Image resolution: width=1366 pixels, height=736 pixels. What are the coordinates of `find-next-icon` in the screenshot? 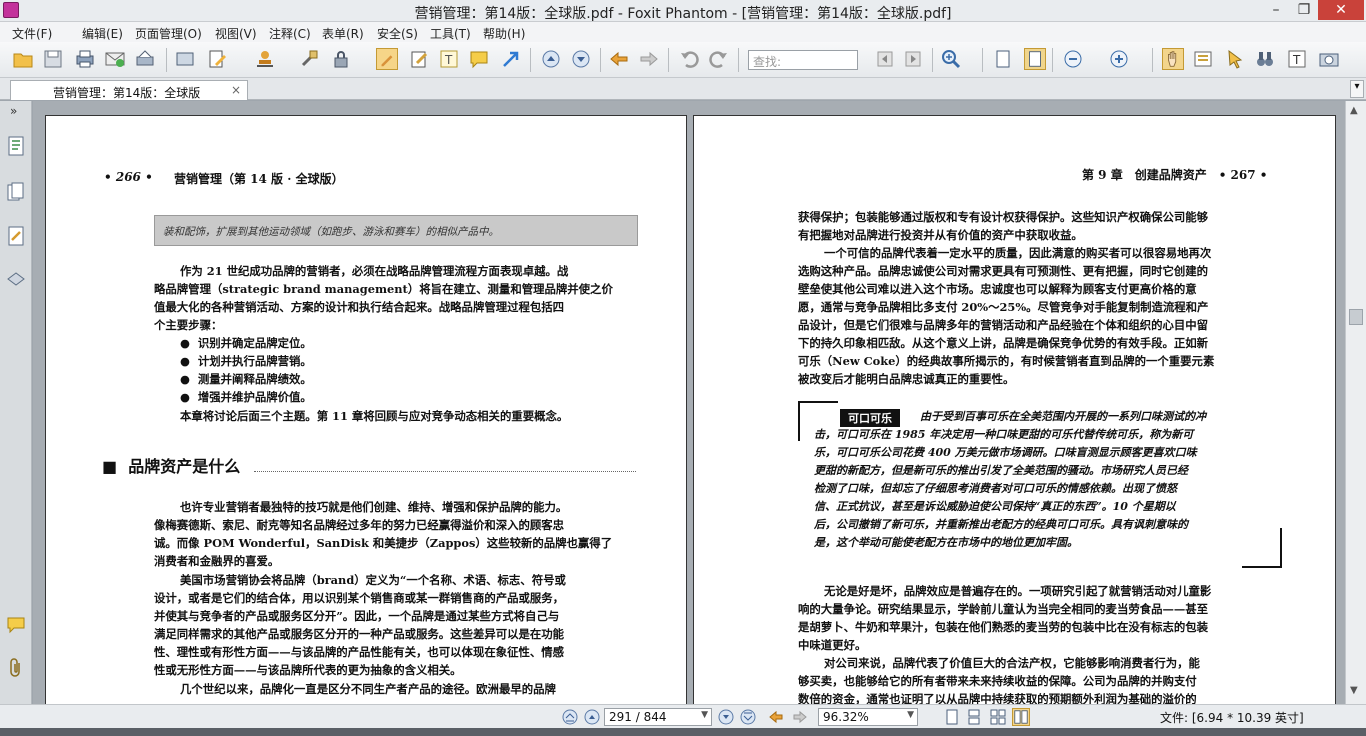 It's located at (913, 59).